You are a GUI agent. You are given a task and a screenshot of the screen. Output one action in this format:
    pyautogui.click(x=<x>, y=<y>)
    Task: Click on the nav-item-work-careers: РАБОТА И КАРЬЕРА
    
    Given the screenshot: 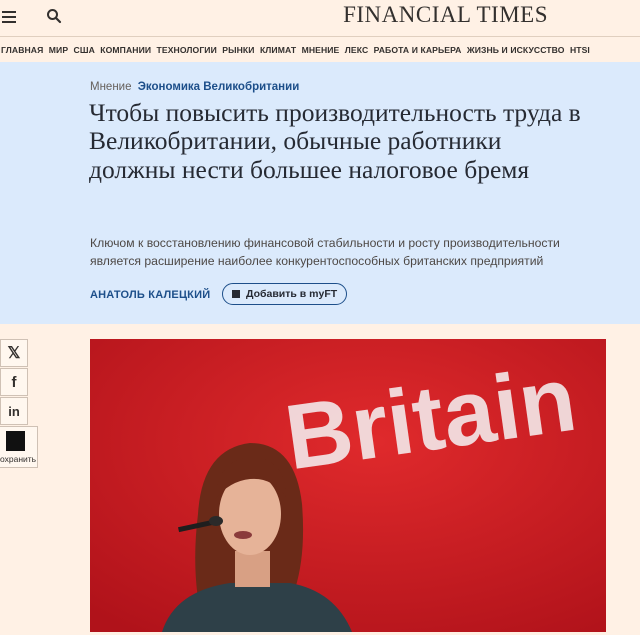 What is the action you would take?
    pyautogui.click(x=418, y=50)
    